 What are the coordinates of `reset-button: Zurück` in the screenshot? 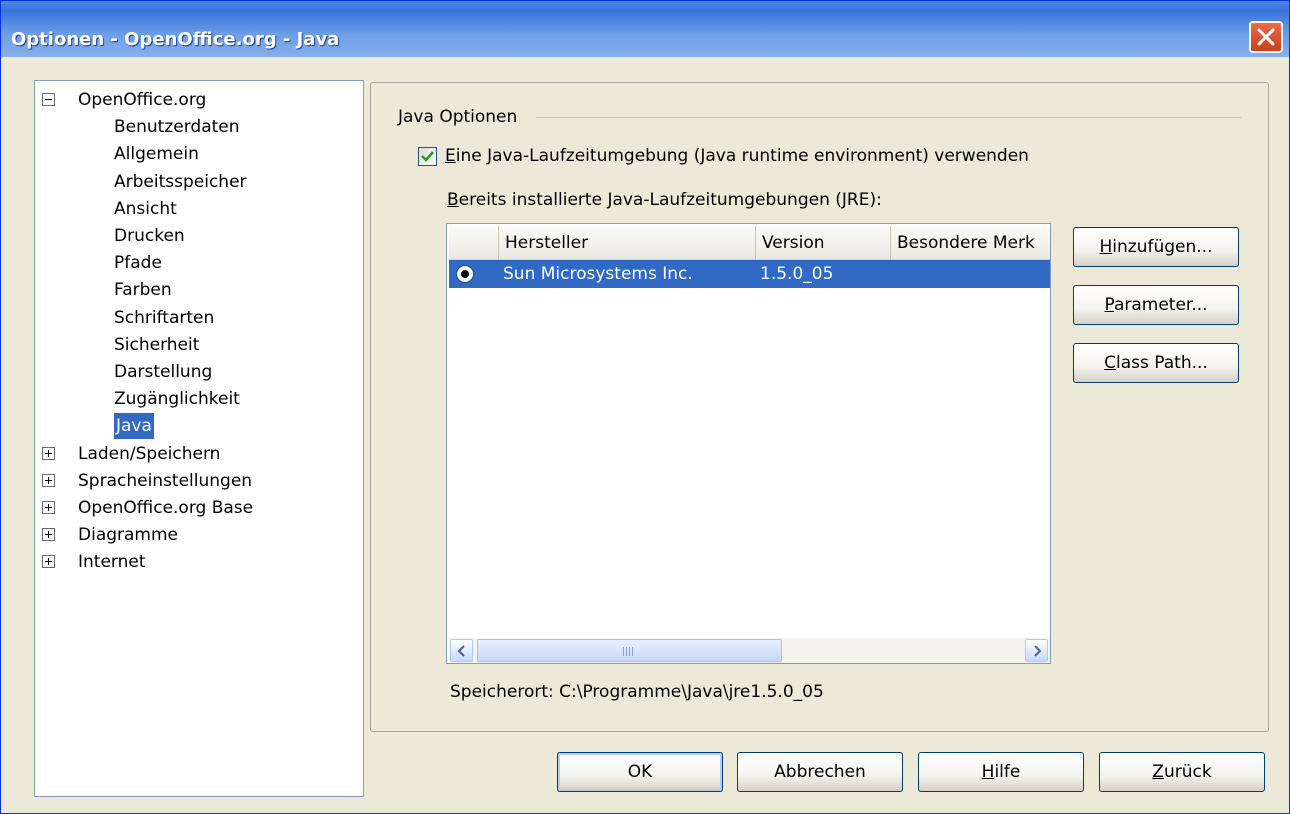 It's located at (1182, 772).